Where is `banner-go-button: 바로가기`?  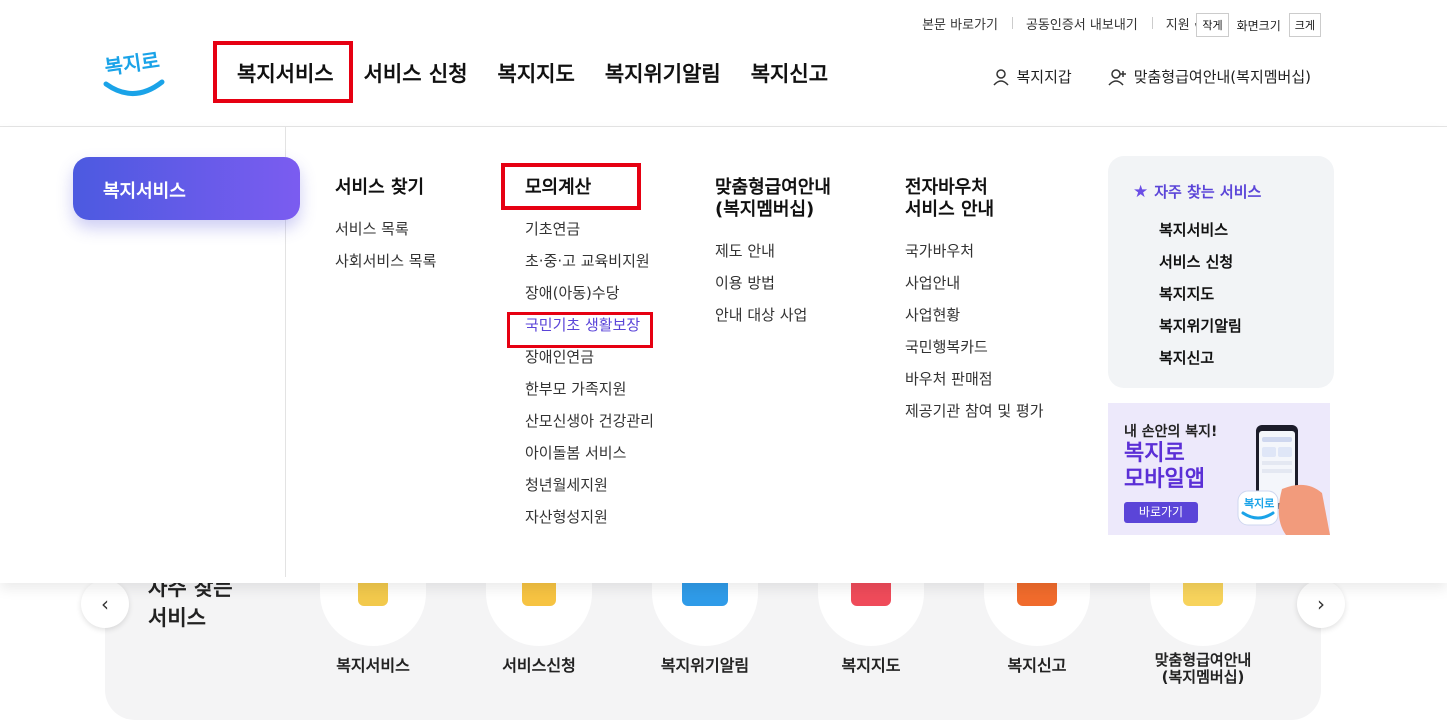
banner-go-button: 바로가기 is located at coordinates (1161, 512).